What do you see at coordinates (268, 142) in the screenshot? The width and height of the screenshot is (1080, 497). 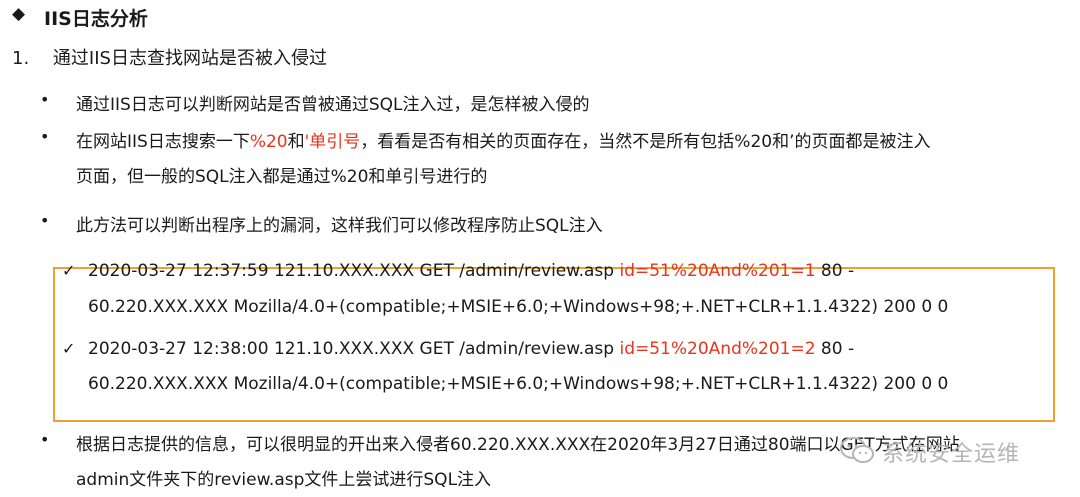 I see `highlight-space: %20` at bounding box center [268, 142].